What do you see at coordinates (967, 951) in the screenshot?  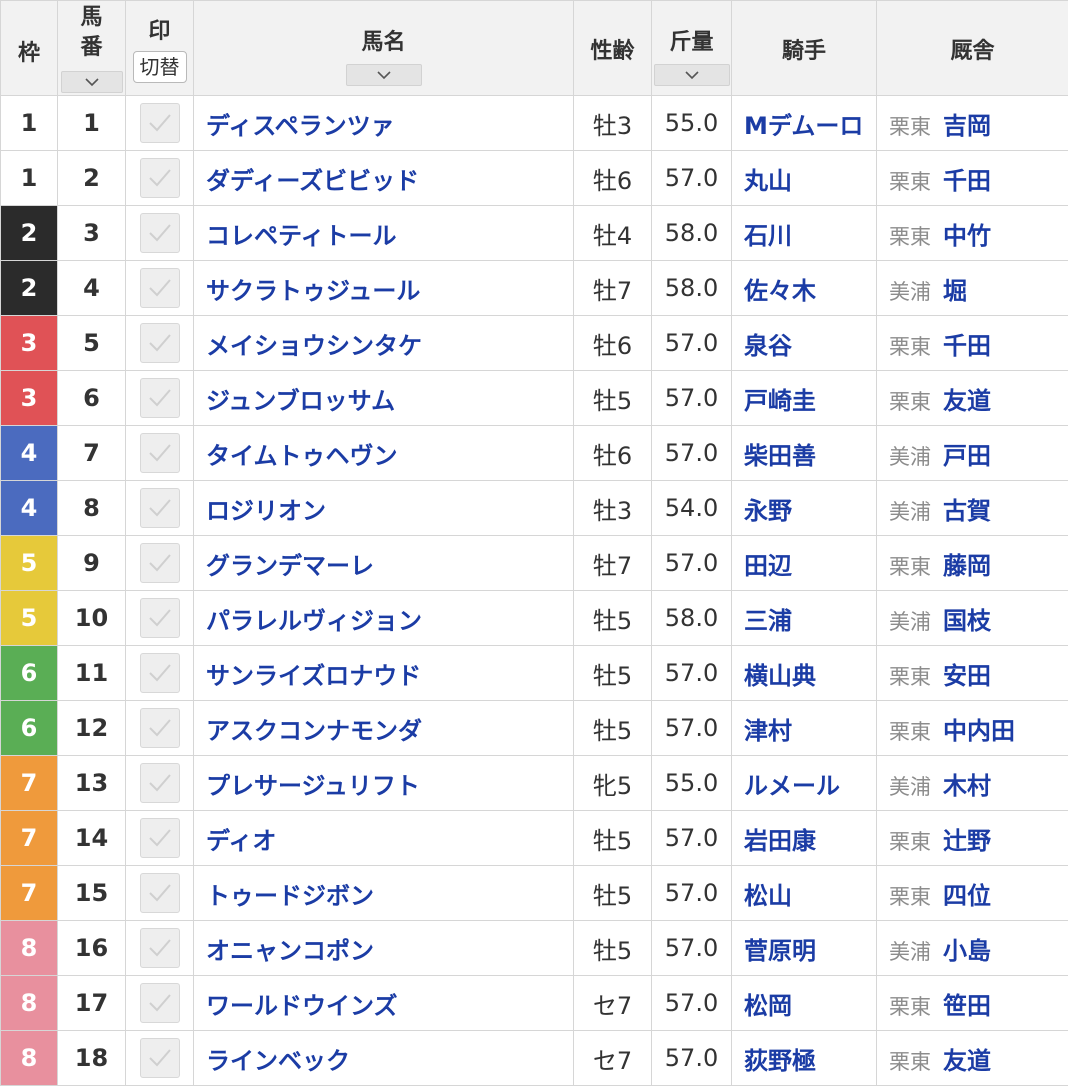 I see `trainer-link: 小島` at bounding box center [967, 951].